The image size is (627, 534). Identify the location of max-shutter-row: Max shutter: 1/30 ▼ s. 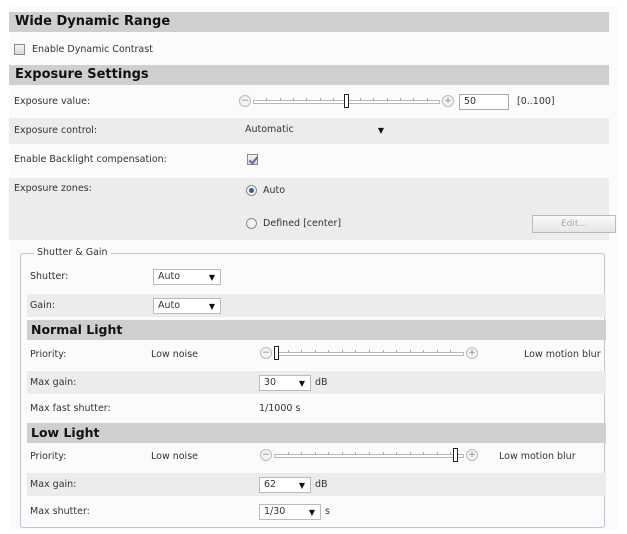
(316, 511).